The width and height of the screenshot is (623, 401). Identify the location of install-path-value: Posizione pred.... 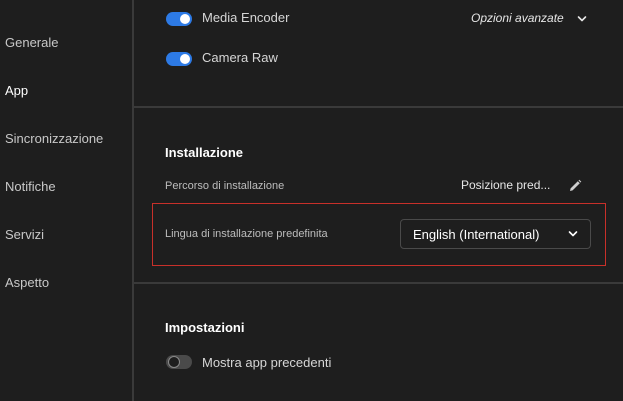
(506, 185).